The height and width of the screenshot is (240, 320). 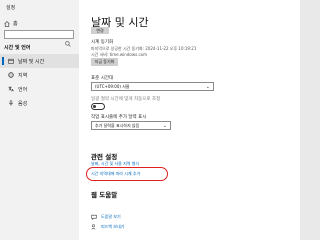 What do you see at coordinates (94, 227) in the screenshot?
I see `feedback-icon` at bounding box center [94, 227].